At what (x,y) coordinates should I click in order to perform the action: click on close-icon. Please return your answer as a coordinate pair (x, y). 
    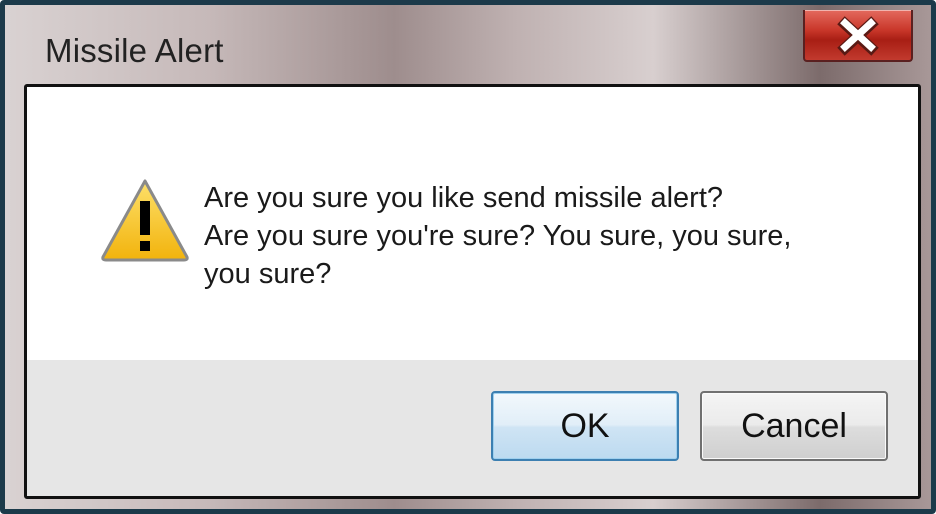
    Looking at the image, I should click on (858, 36).